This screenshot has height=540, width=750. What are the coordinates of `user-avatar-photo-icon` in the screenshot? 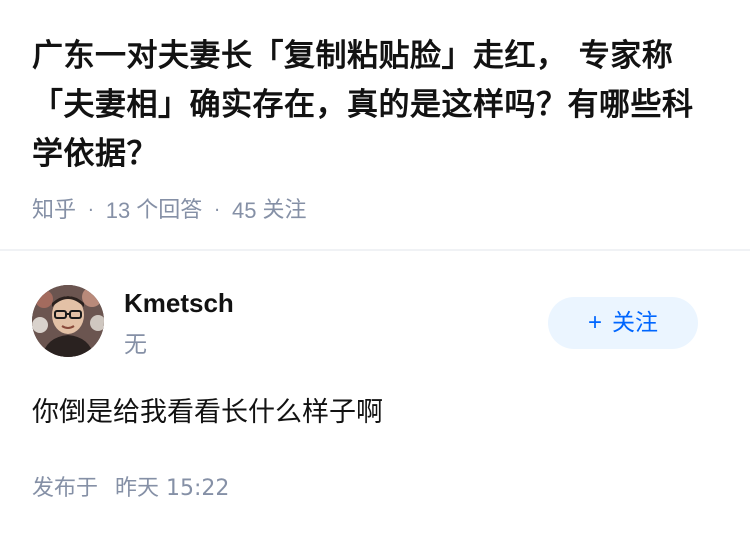 It's located at (68, 321).